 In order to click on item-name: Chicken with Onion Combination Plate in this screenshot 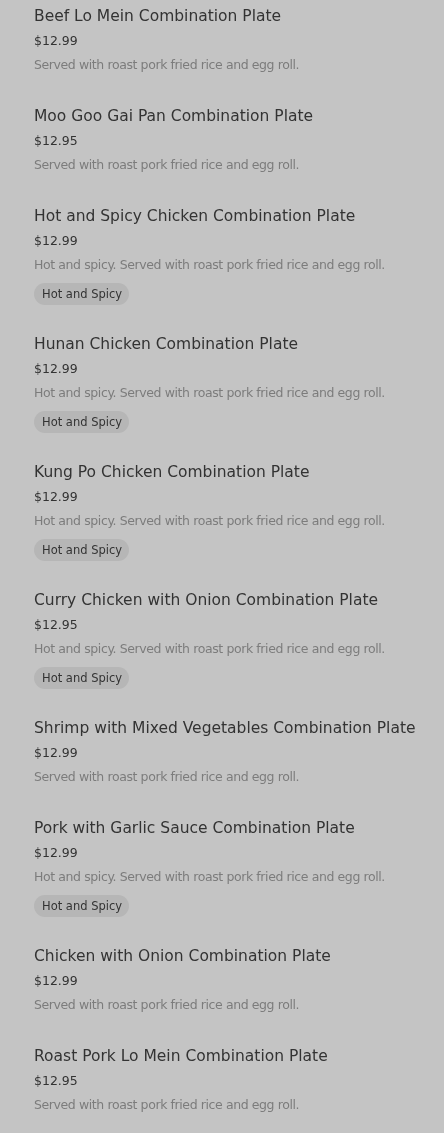, I will do `click(229, 956)`.